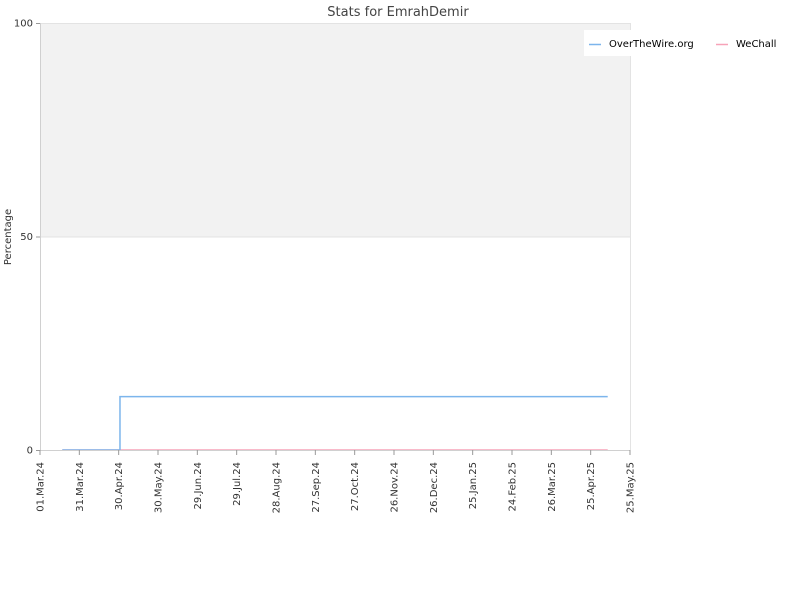 This screenshot has height=600, width=800. Describe the element at coordinates (198, 485) in the screenshot. I see `x-tick-label: 29.Jun.24` at that location.